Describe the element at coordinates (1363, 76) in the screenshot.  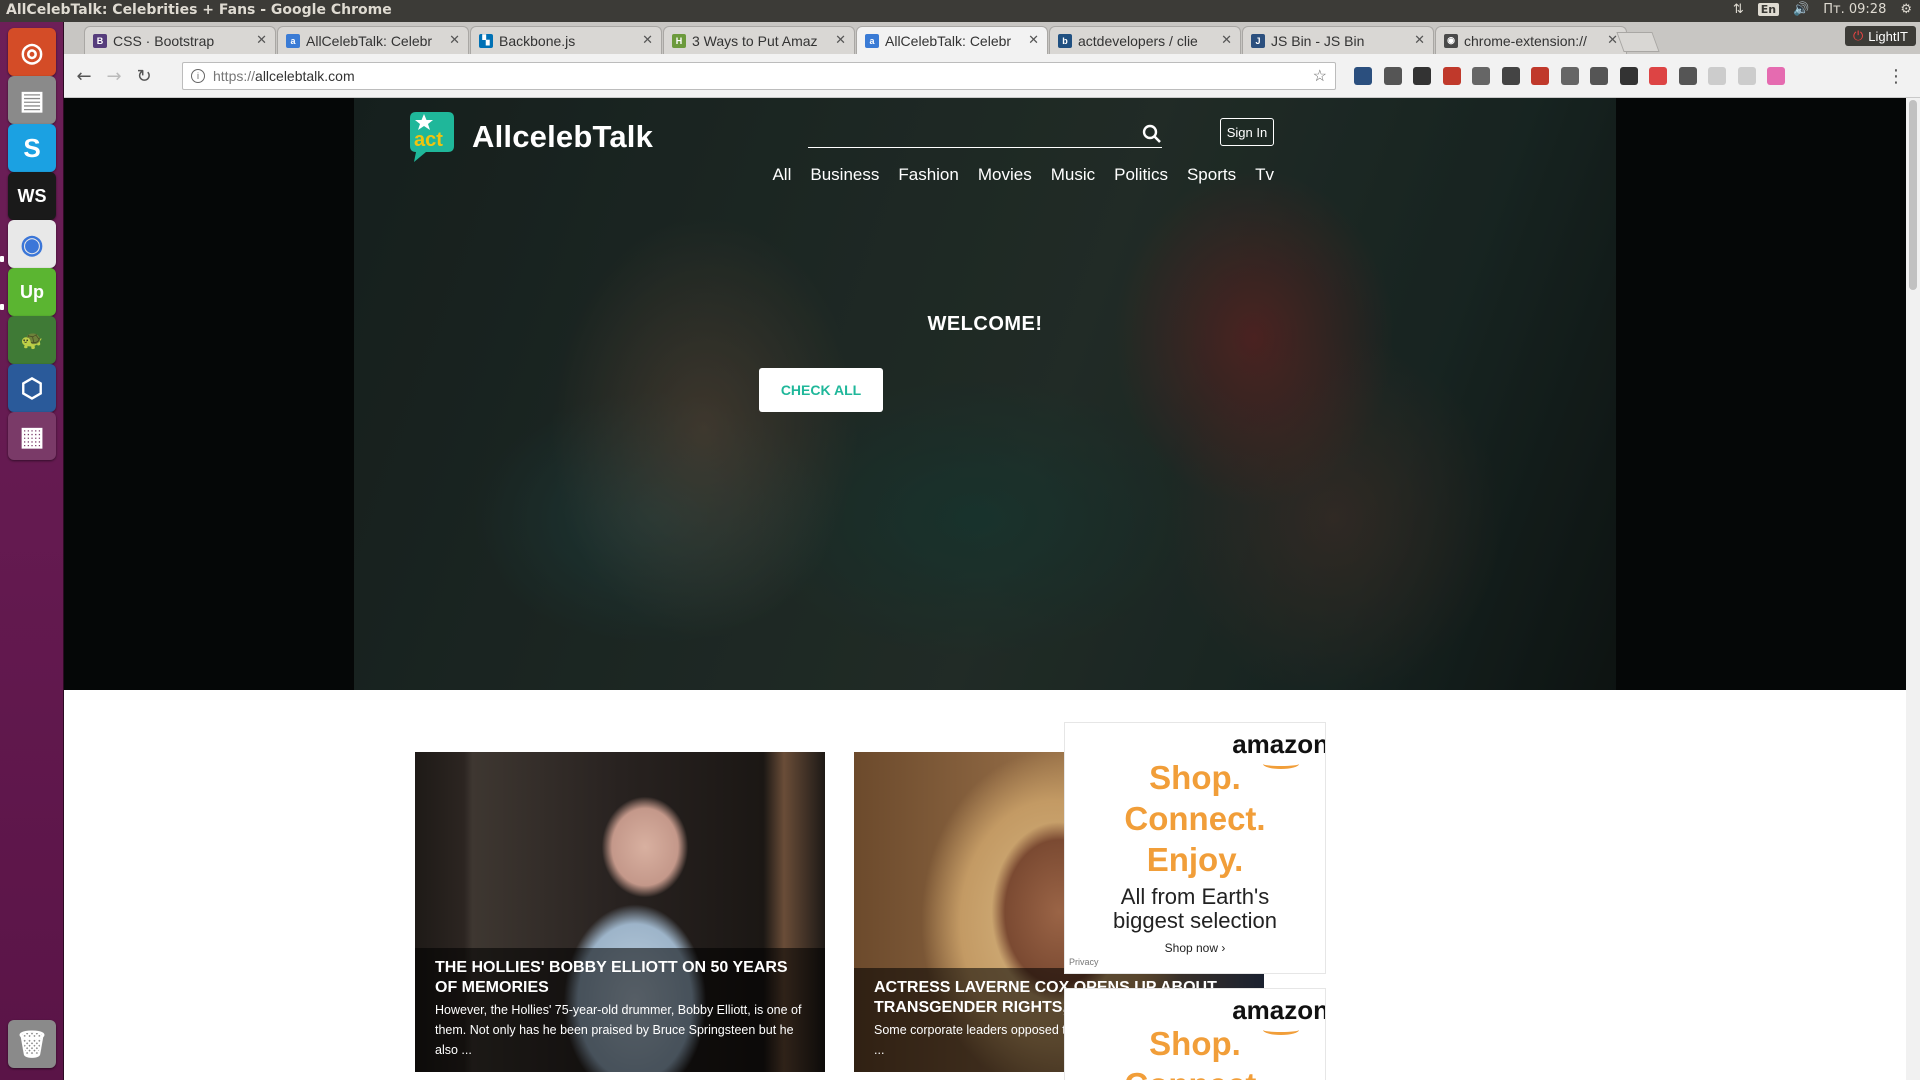
I see `bootstrap-ext-icon` at that location.